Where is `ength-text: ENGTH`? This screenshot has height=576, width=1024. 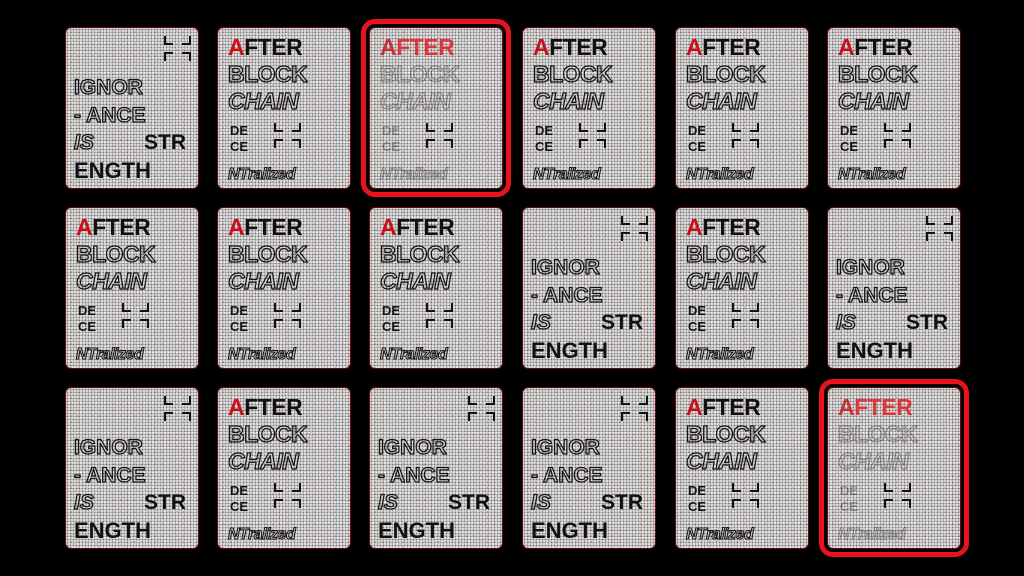 ength-text: ENGTH is located at coordinates (874, 350).